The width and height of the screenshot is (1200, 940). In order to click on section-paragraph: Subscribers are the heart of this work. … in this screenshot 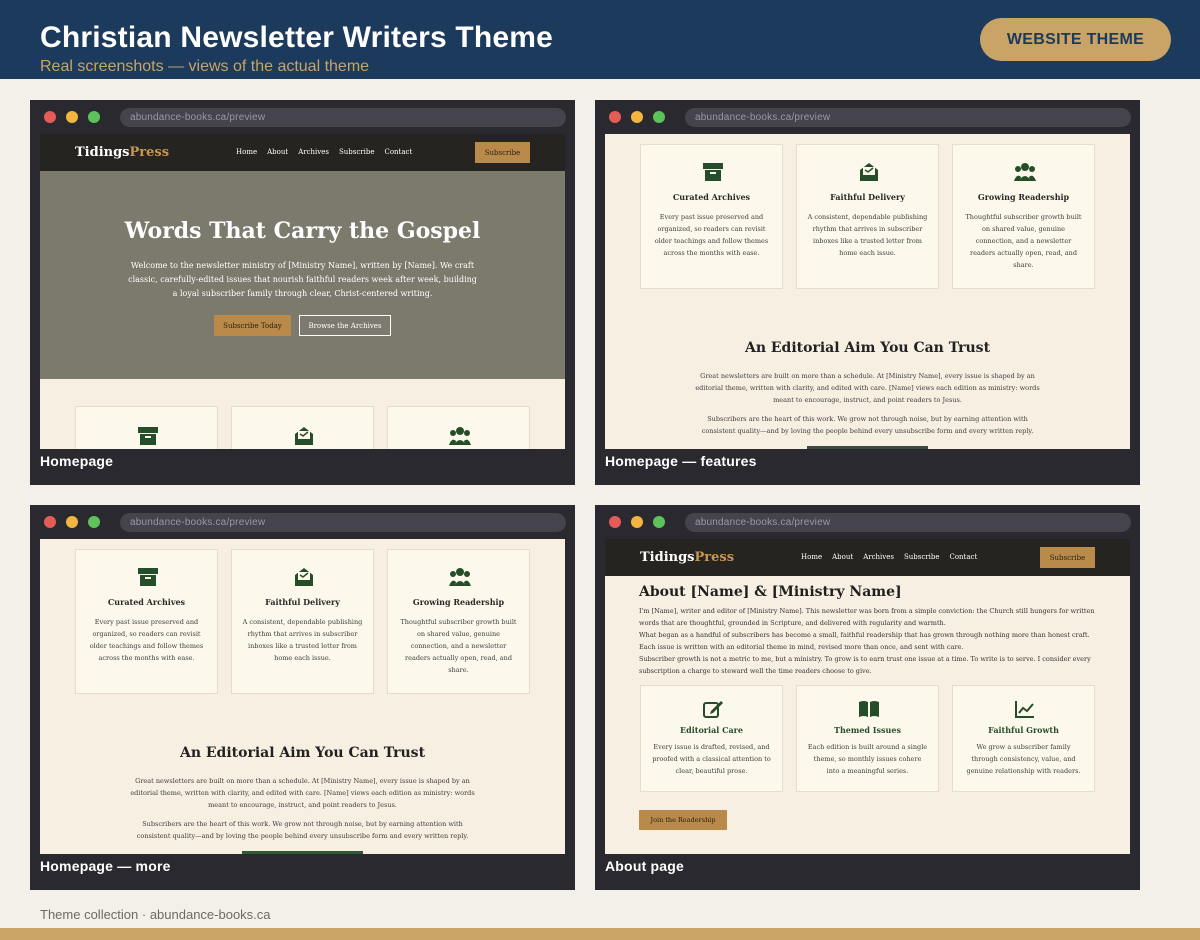, I will do `click(867, 425)`.